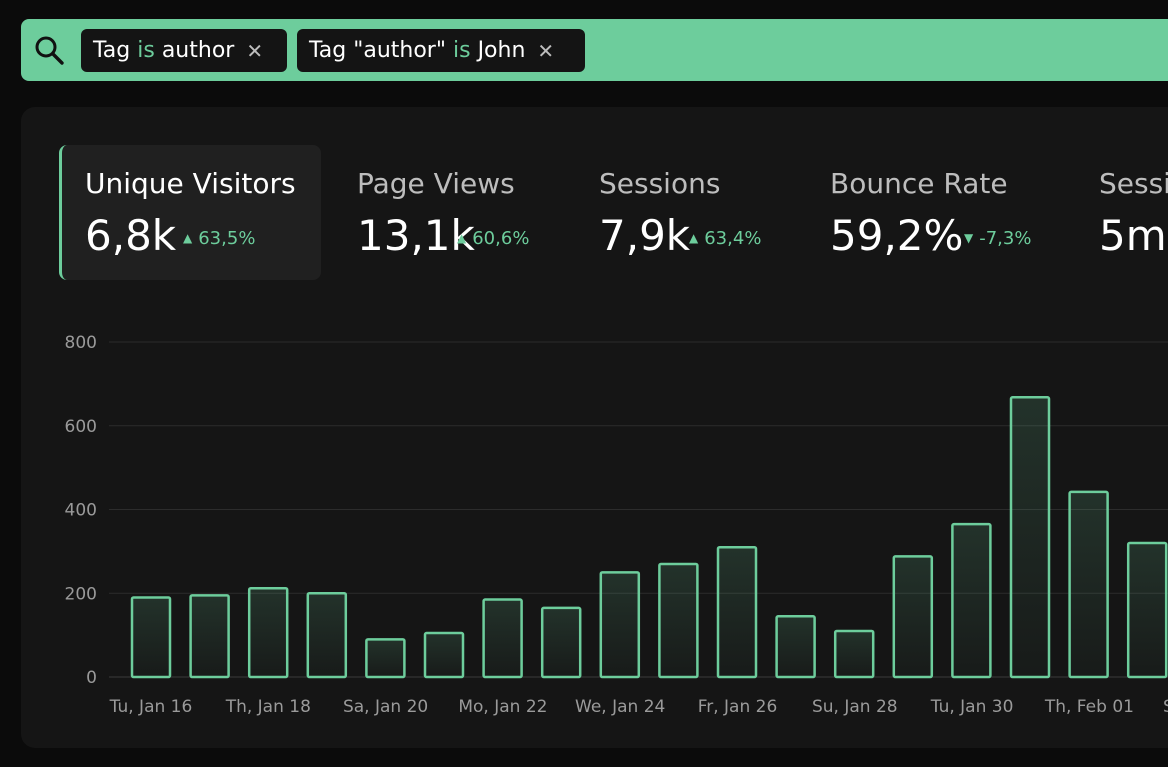 The height and width of the screenshot is (767, 1168). Describe the element at coordinates (198, 50) in the screenshot. I see `filter-value: author` at that location.